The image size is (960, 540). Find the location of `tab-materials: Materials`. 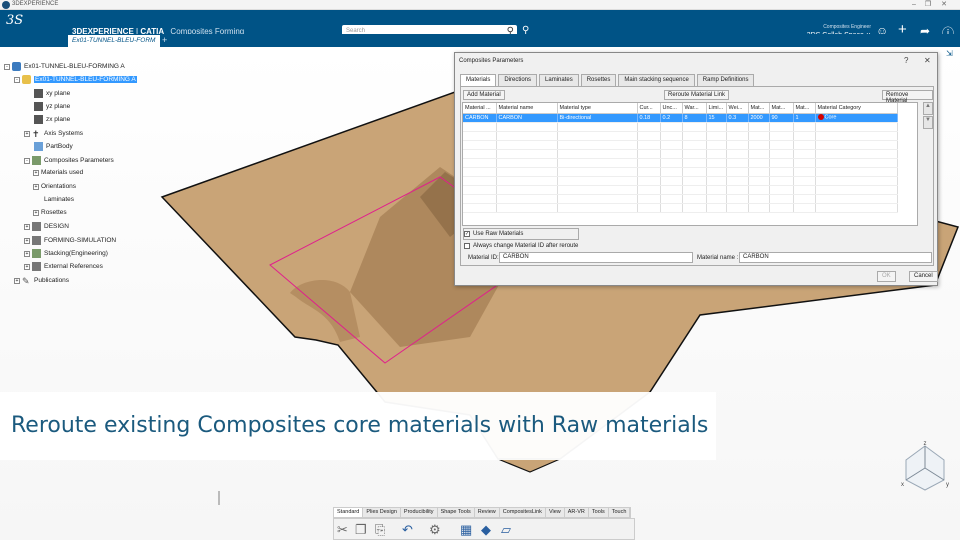

tab-materials: Materials is located at coordinates (478, 80).